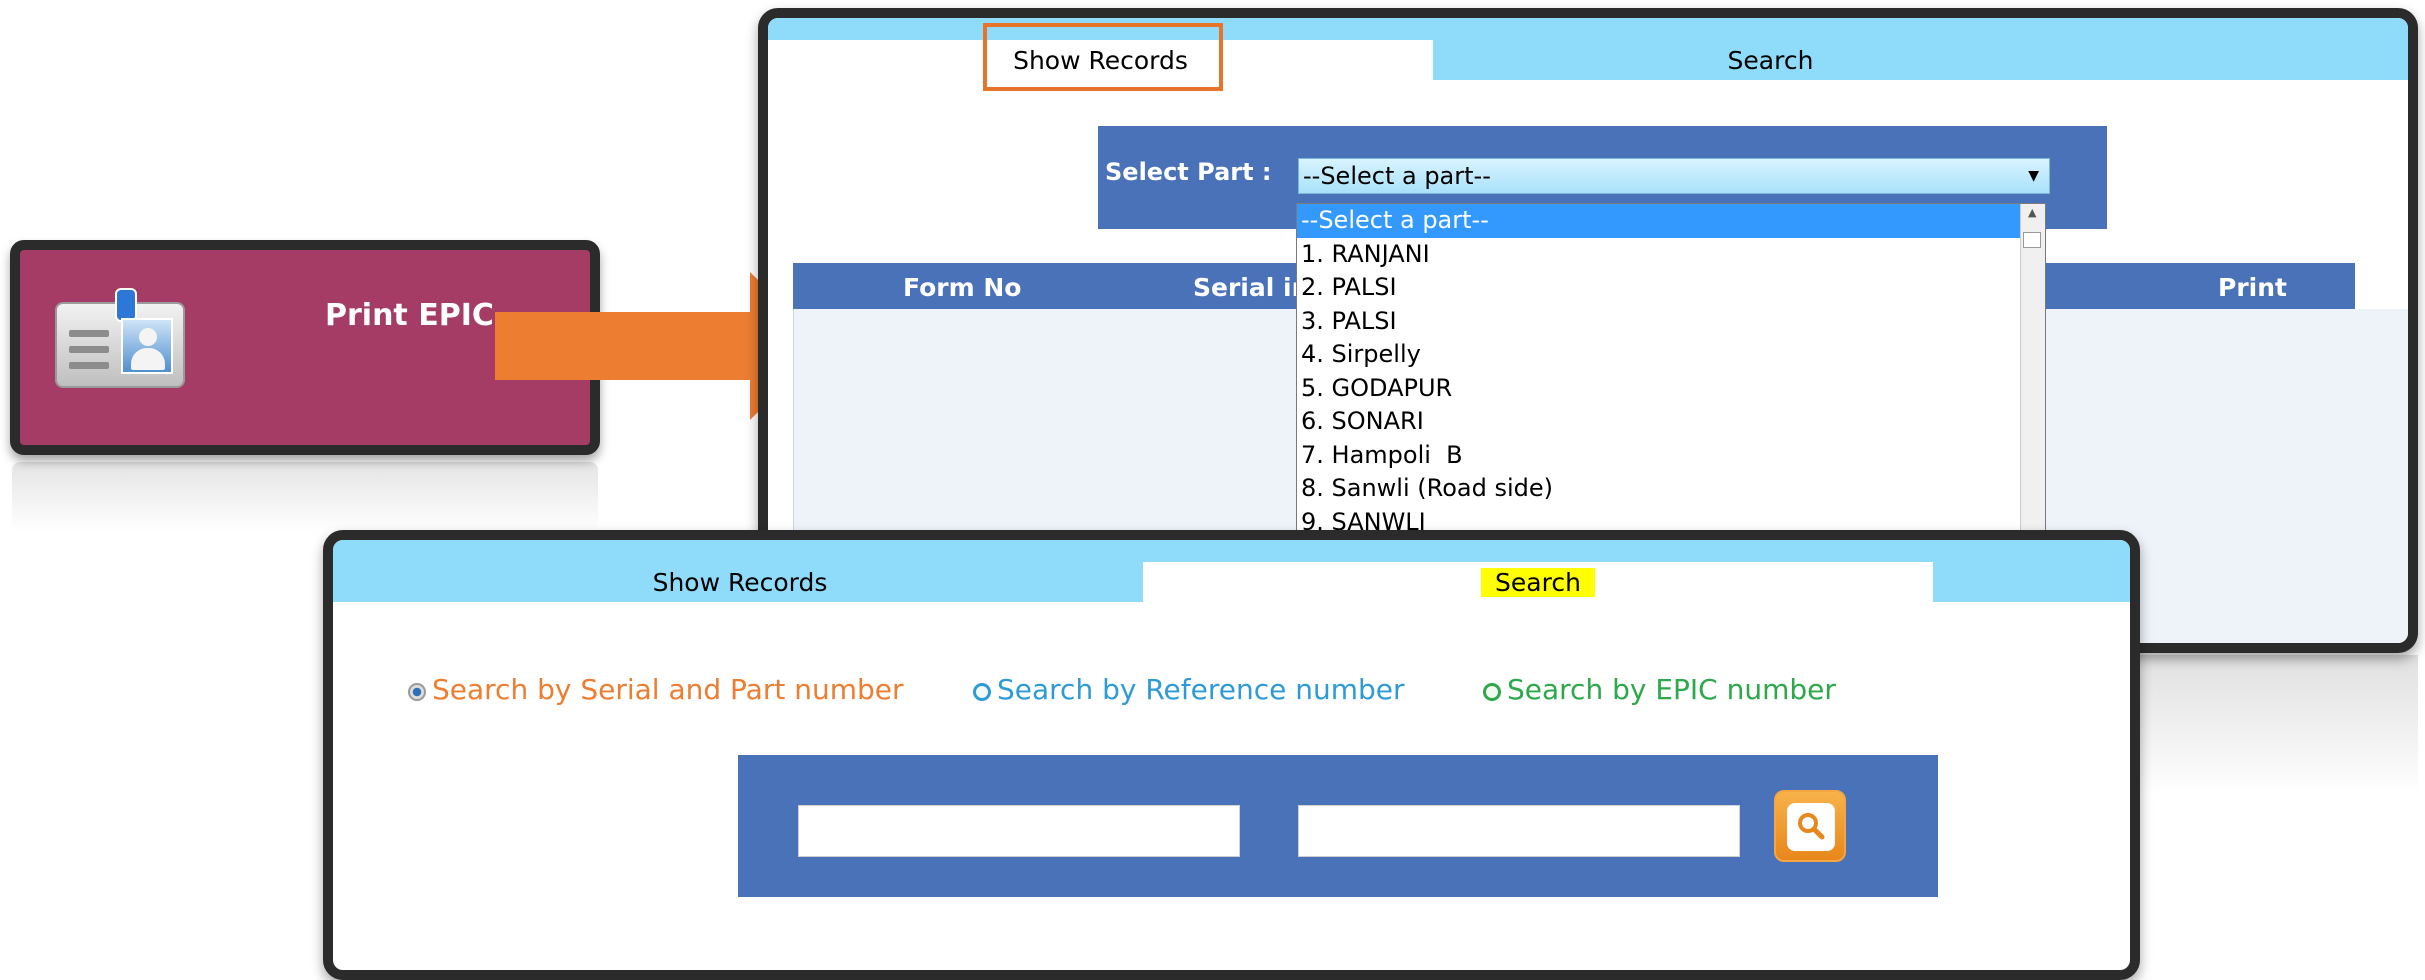  I want to click on select-part-label: Select Part :, so click(1188, 172).